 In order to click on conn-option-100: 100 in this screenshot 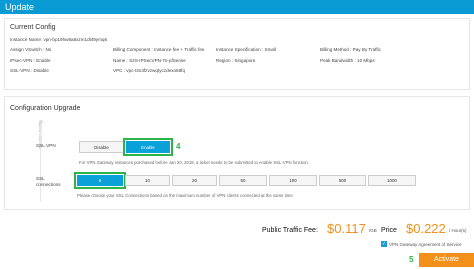, I will do `click(293, 180)`.